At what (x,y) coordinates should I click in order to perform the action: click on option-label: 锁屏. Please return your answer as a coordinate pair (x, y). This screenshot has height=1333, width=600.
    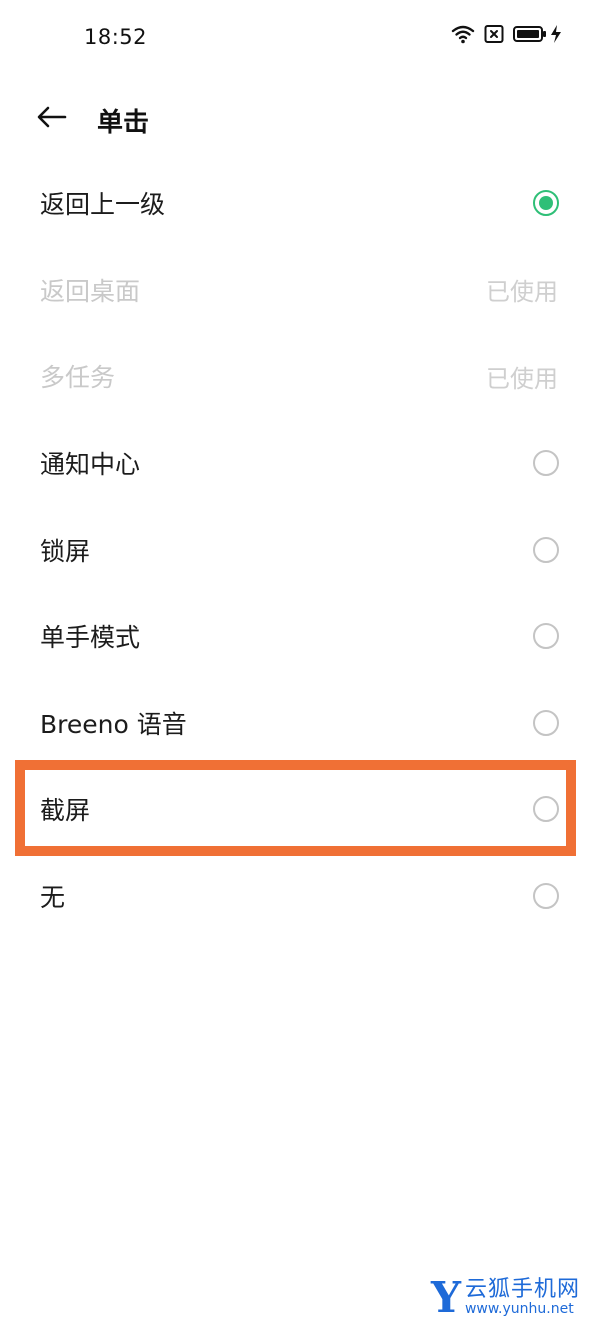
    Looking at the image, I should click on (65, 551).